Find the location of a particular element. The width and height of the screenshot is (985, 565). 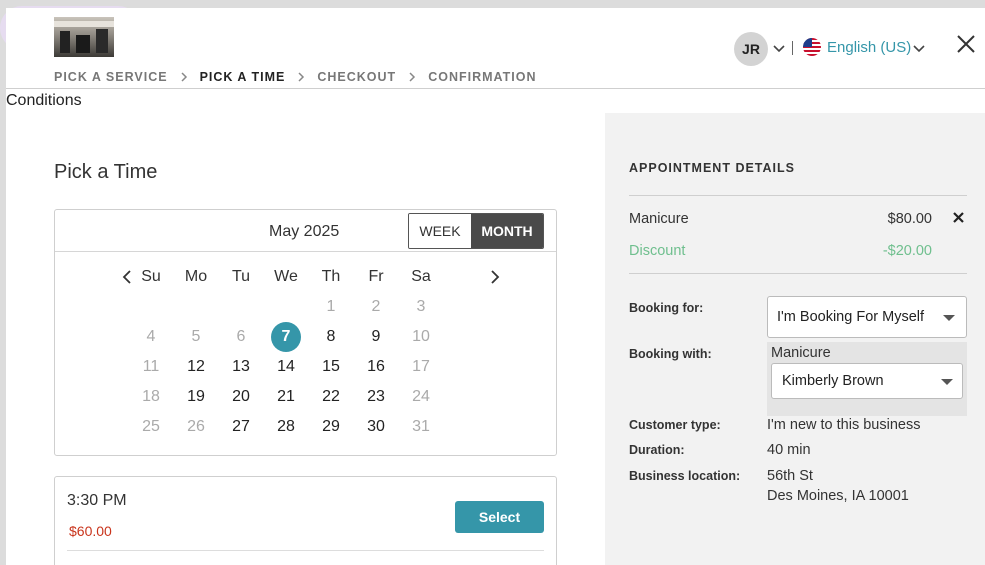

calendar-day-number: 23 is located at coordinates (376, 396).